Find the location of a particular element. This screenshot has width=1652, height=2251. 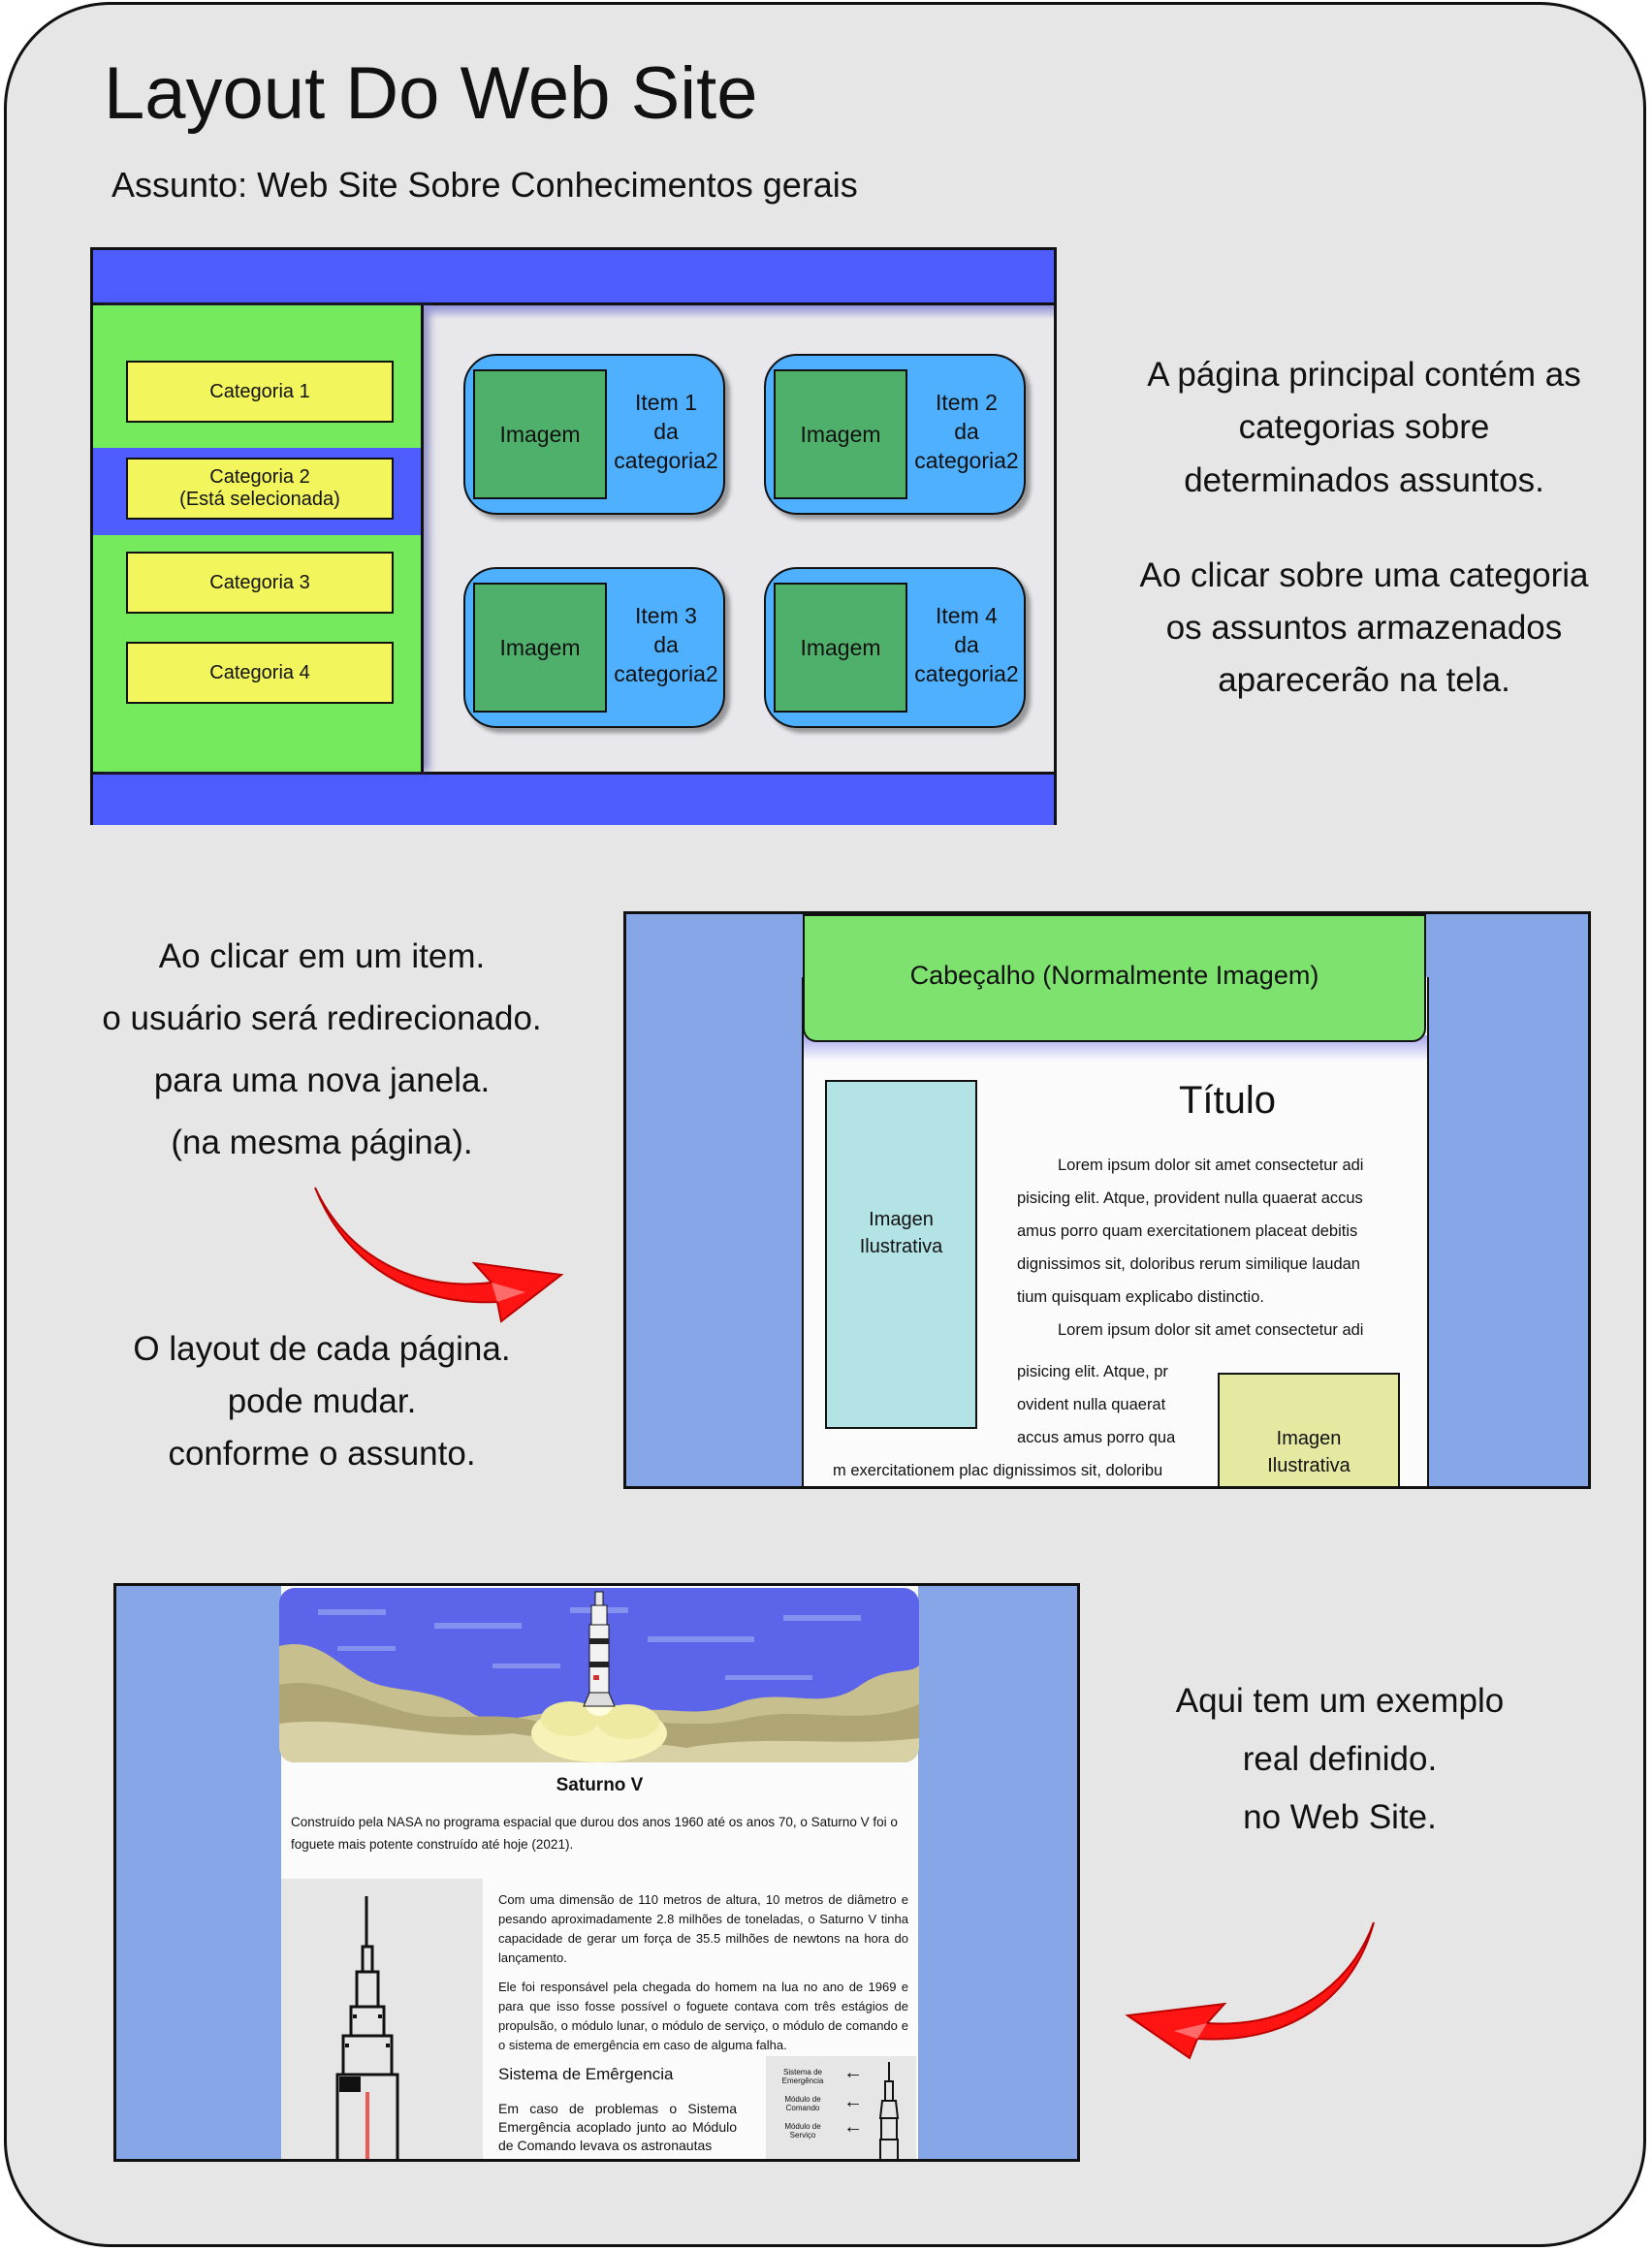

red-arrow-left-icon is located at coordinates (1250, 1990).